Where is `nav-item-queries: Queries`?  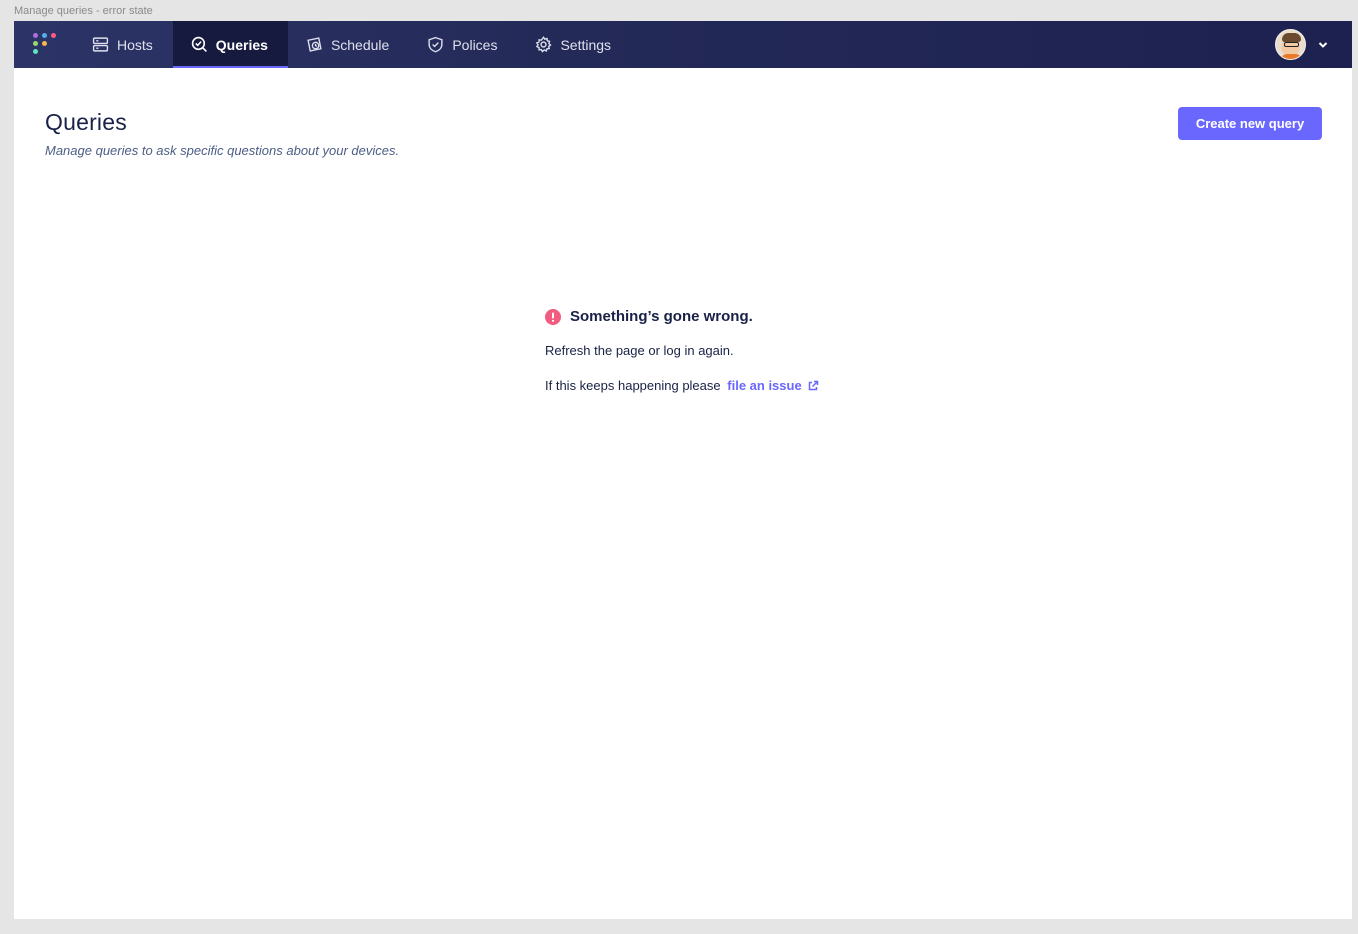 nav-item-queries: Queries is located at coordinates (230, 44).